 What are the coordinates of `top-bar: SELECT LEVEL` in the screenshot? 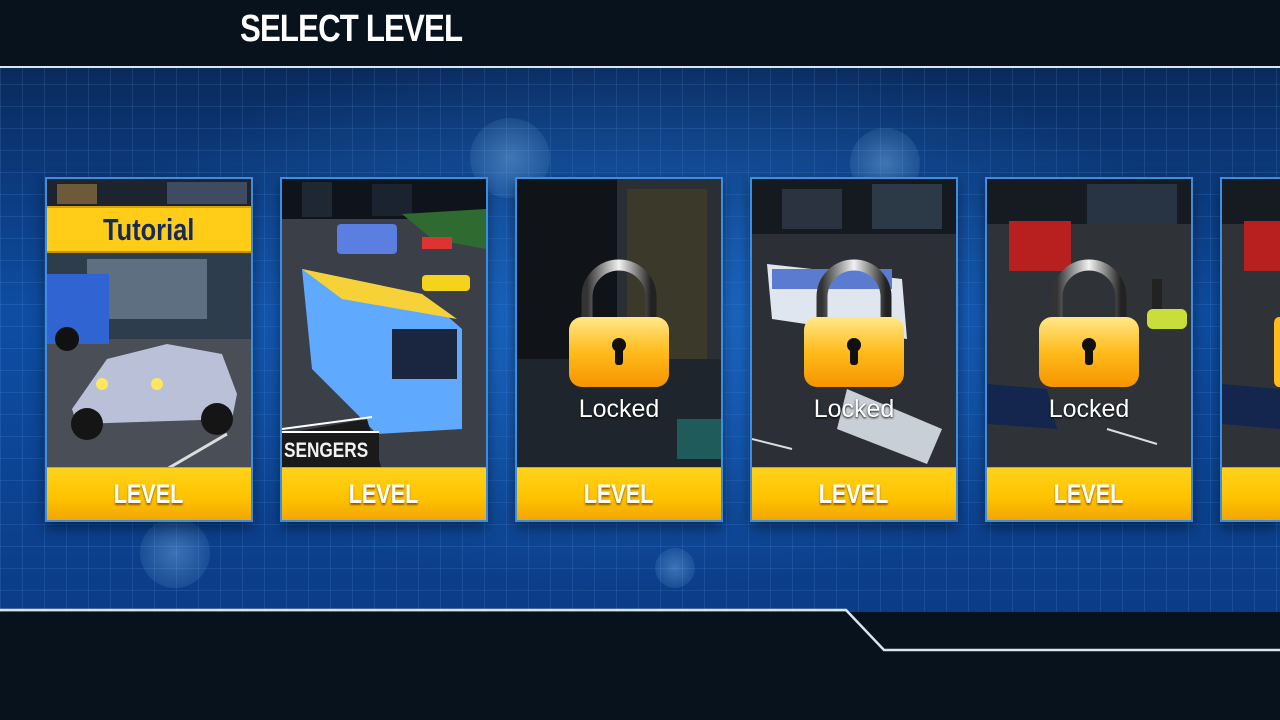 It's located at (640, 34).